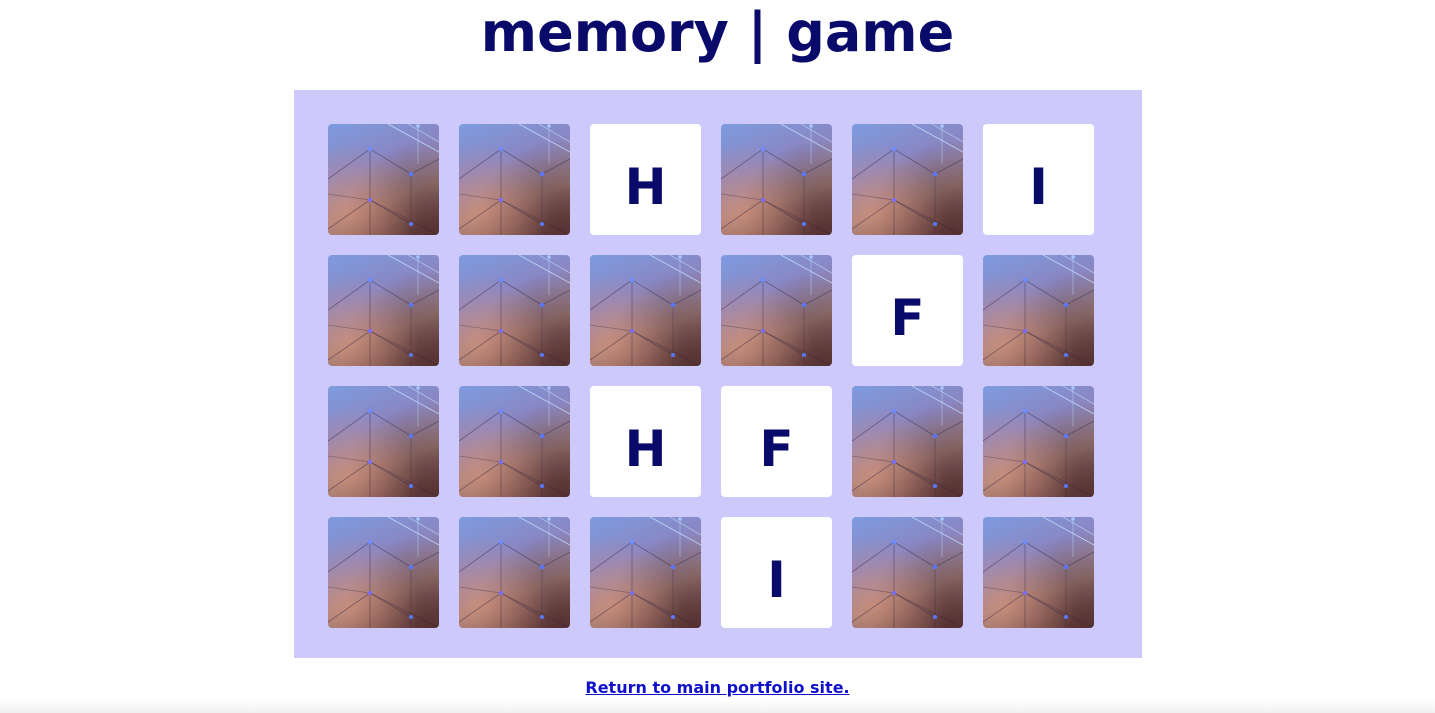 This screenshot has height=713, width=1435. I want to click on page-title: memory | game, so click(717, 32).